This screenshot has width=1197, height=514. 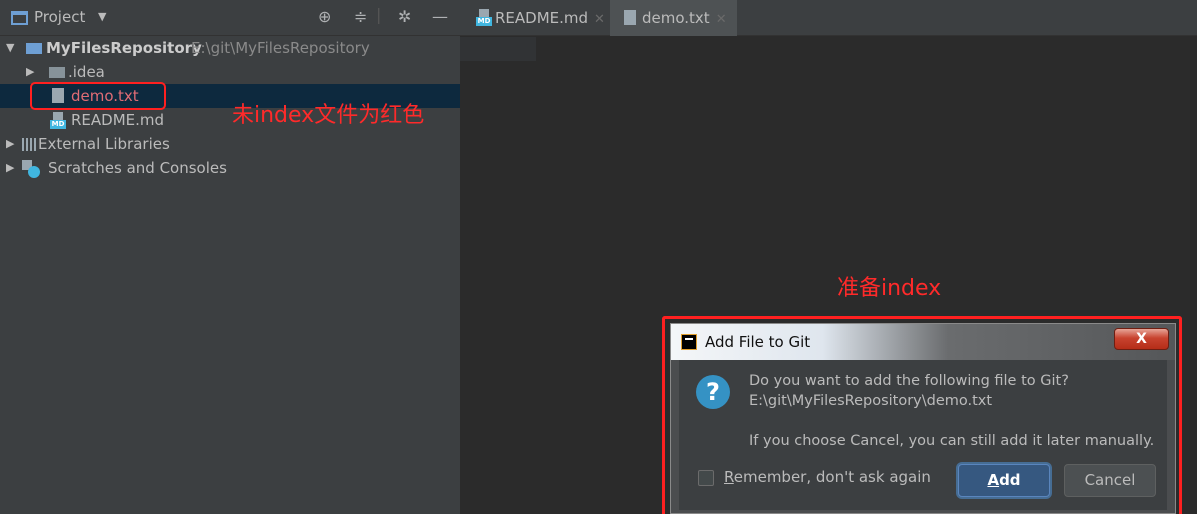 I want to click on tree-item-label: README.md, so click(x=118, y=120).